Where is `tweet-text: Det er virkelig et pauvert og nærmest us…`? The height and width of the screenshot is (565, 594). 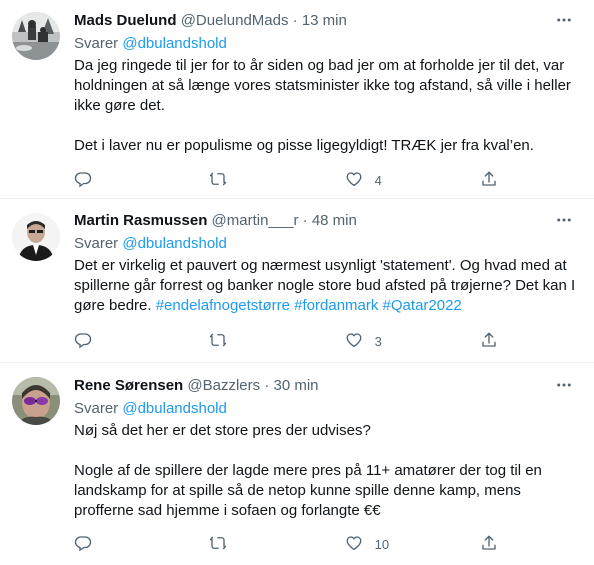
tweet-text: Det er virkelig et pauvert og nærmest us… is located at coordinates (326, 286).